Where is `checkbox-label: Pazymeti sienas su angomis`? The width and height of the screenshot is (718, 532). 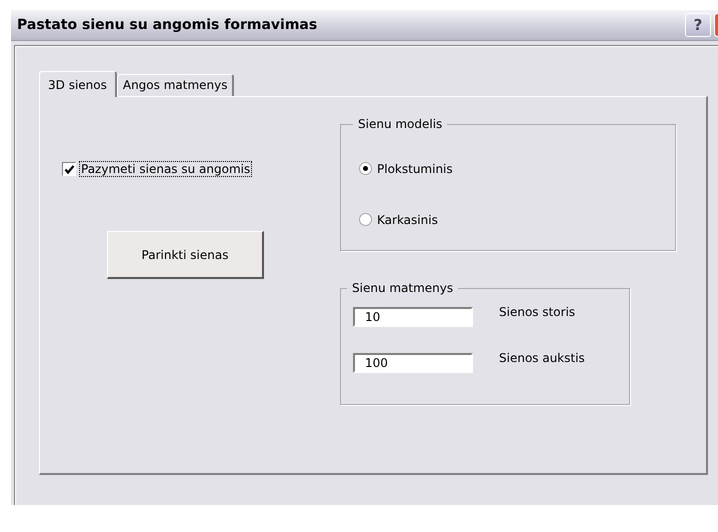
checkbox-label: Pazymeti sienas su angomis is located at coordinates (165, 169).